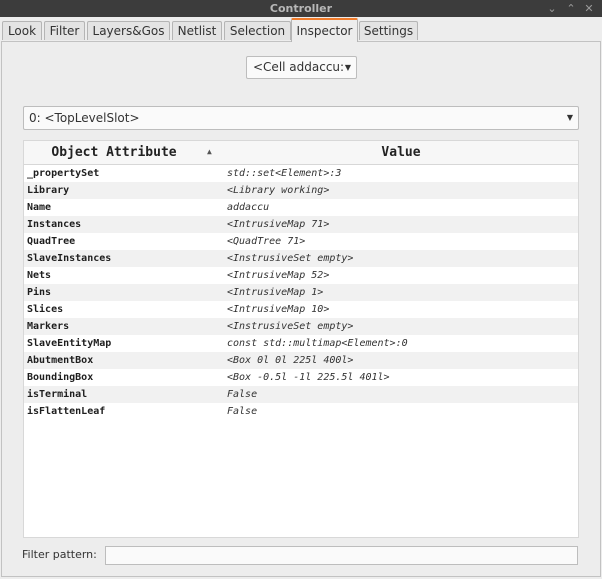 Image resolution: width=602 pixels, height=579 pixels. I want to click on table-row: Instances <IntrusiveMap 71>, so click(301, 224).